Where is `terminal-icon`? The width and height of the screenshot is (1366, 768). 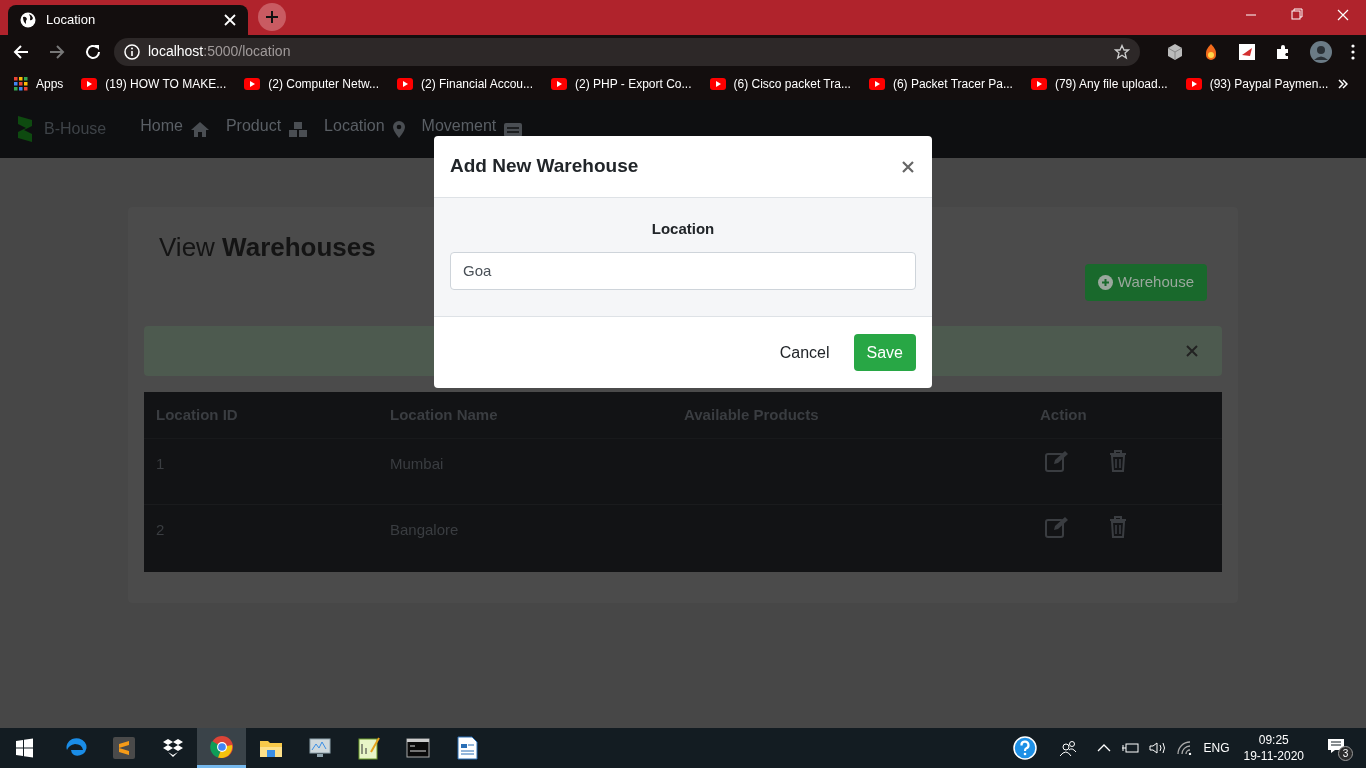 terminal-icon is located at coordinates (417, 748).